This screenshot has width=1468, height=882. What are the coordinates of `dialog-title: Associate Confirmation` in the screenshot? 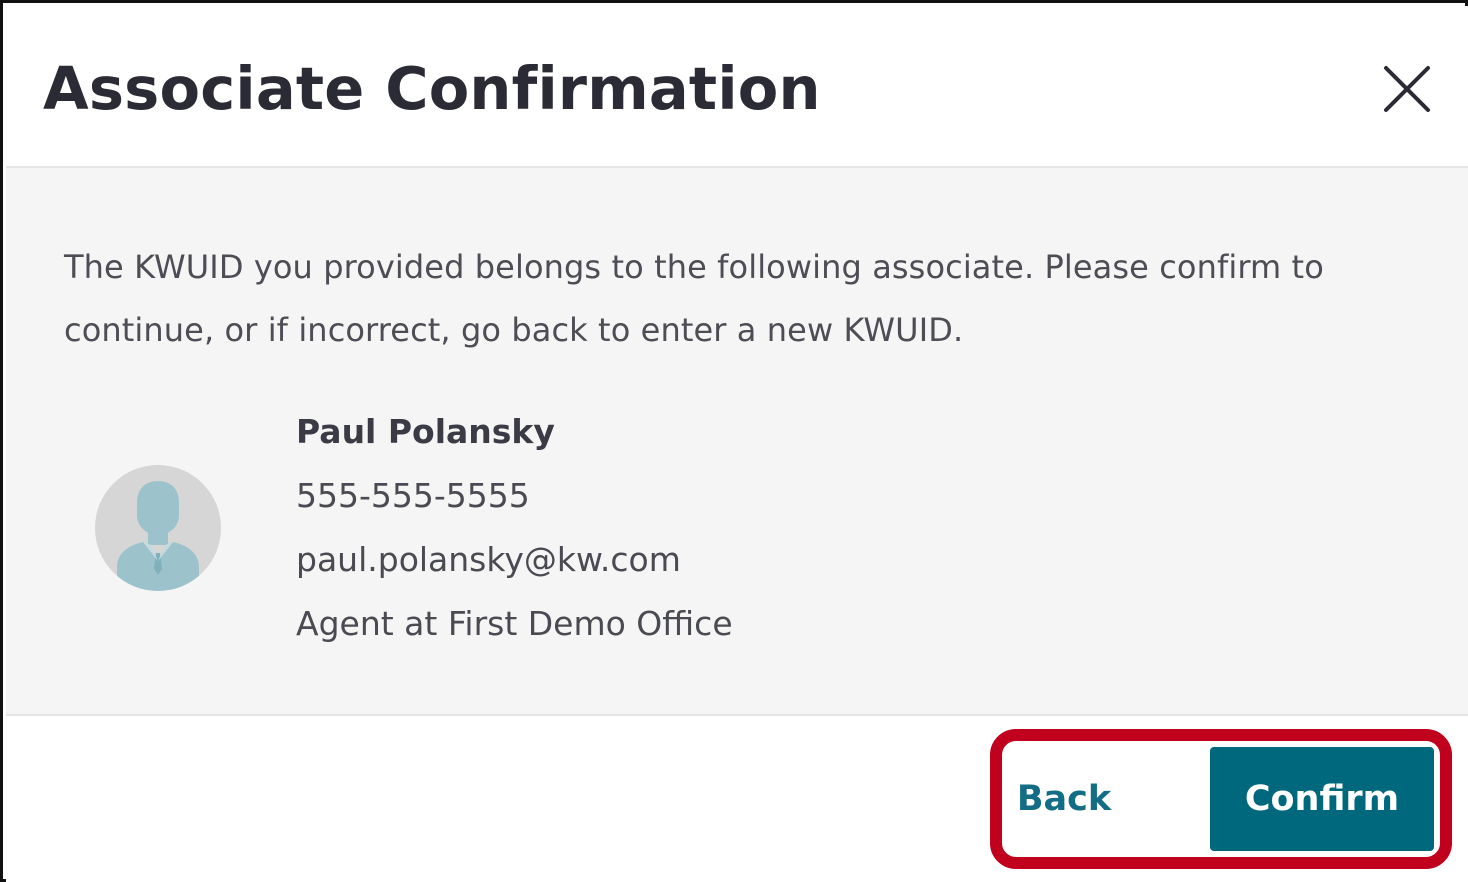 It's located at (432, 88).